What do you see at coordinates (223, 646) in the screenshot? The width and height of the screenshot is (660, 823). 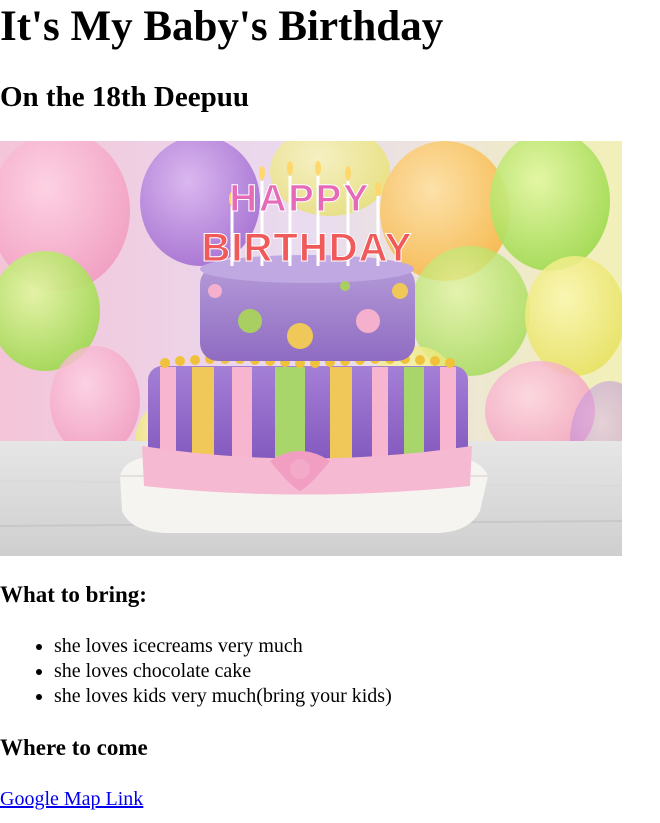 I see `list-item: she loves icecreams very much` at bounding box center [223, 646].